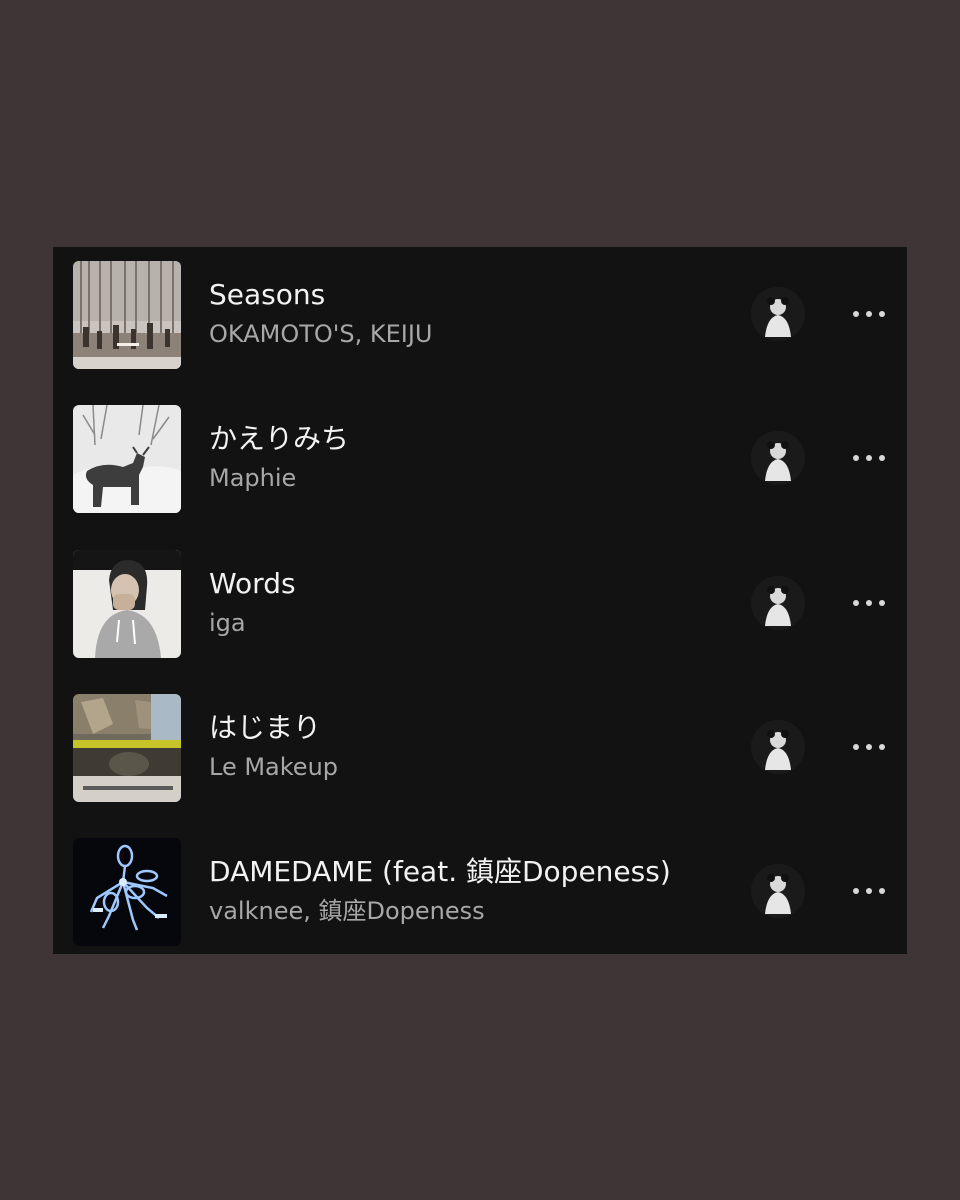 Image resolution: width=960 pixels, height=1200 pixels. I want to click on album-art-kaerimichi, so click(127, 459).